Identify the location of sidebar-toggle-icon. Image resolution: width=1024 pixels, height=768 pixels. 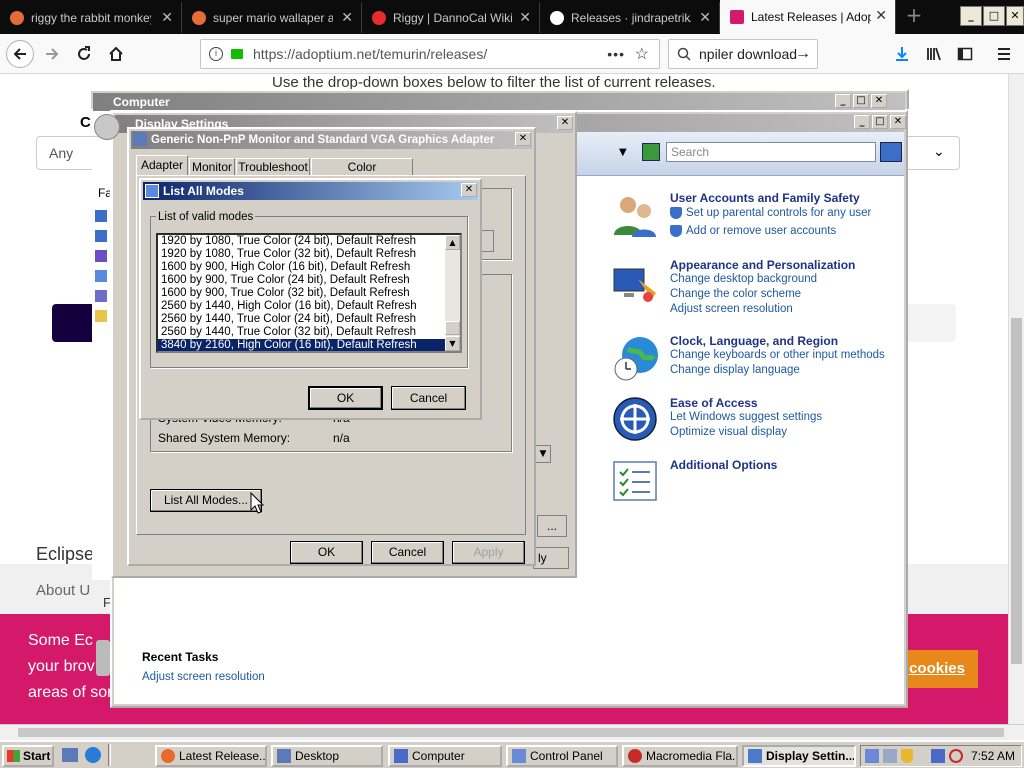
(965, 54).